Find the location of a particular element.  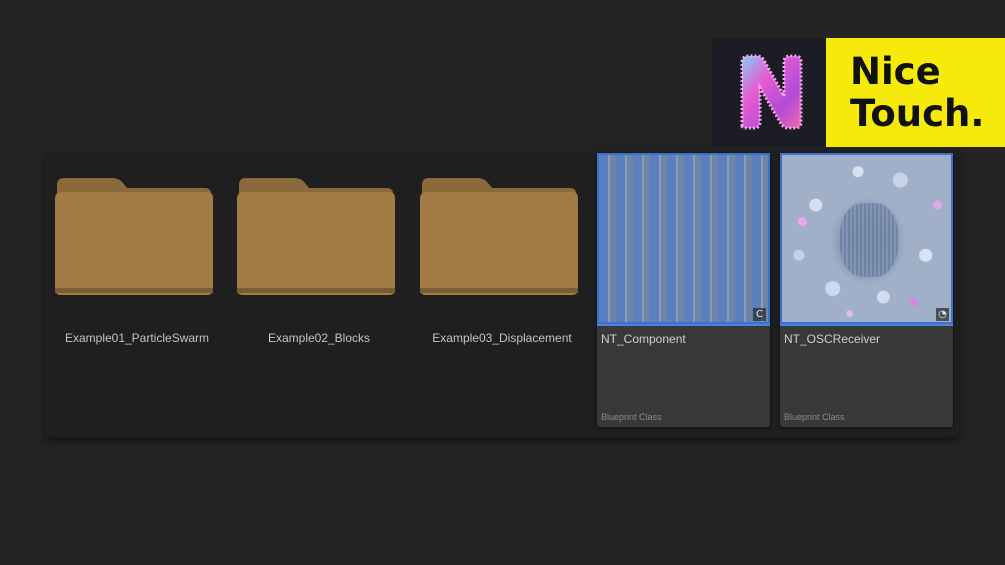

particle-core is located at coordinates (869, 240).